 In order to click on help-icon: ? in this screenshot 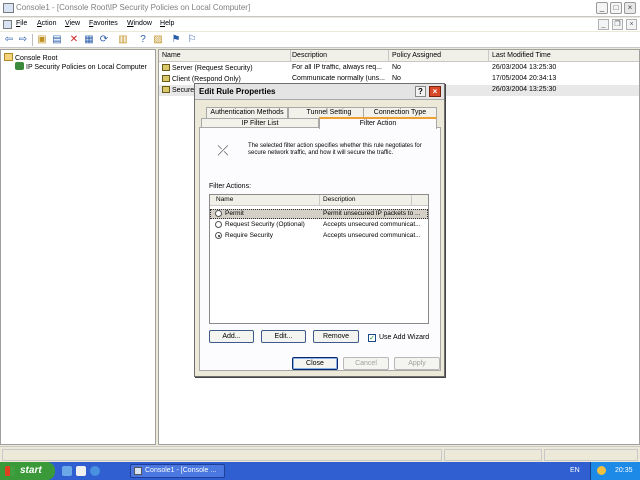, I will do `click(143, 40)`.